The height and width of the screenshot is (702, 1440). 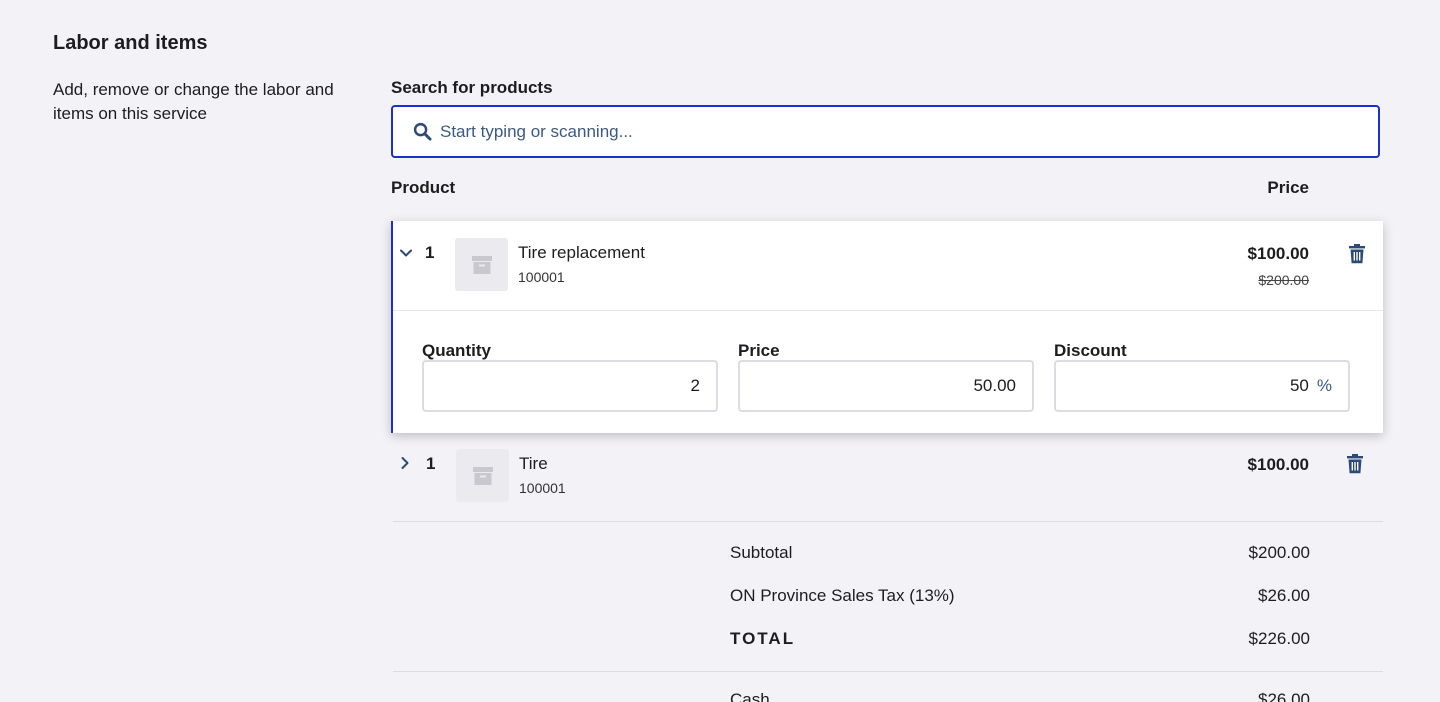 What do you see at coordinates (405, 463) in the screenshot?
I see `chevron-right-icon` at bounding box center [405, 463].